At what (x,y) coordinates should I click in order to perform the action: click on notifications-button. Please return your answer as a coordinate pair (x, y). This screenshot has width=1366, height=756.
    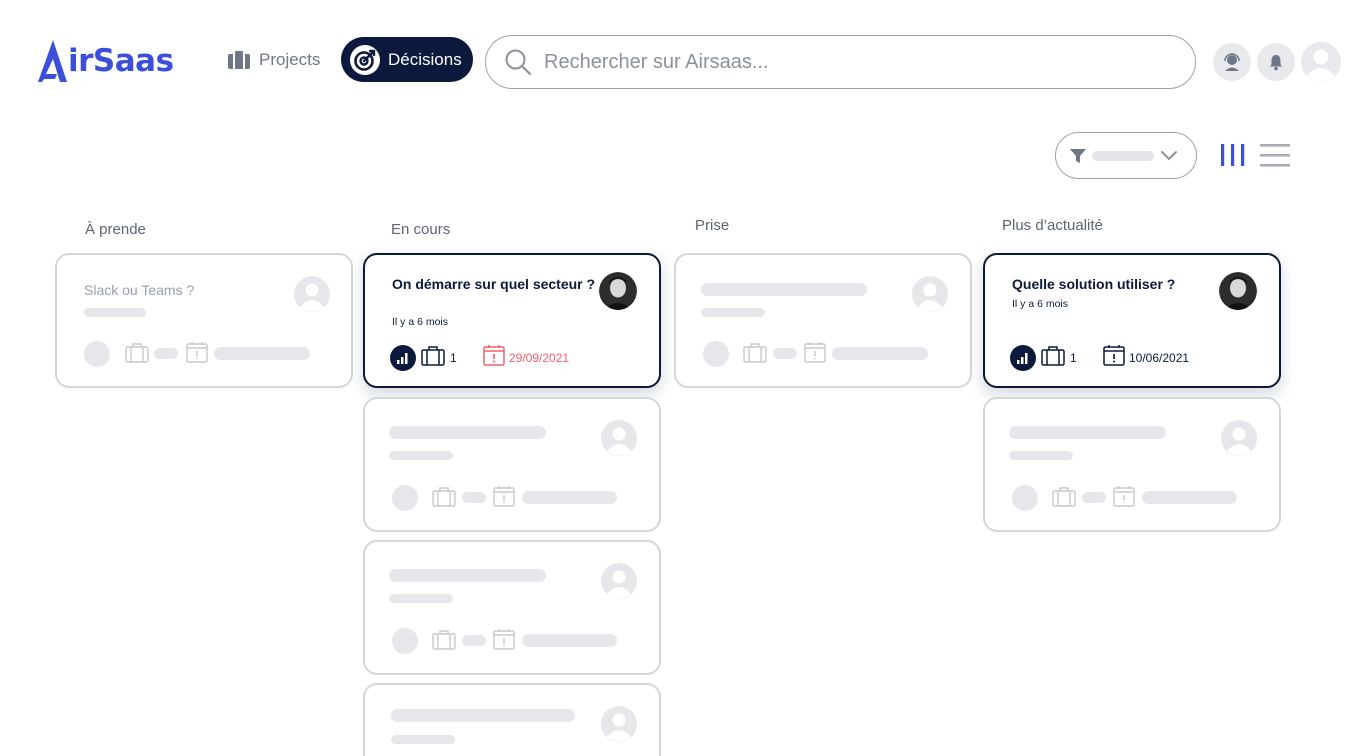
    Looking at the image, I should click on (1276, 62).